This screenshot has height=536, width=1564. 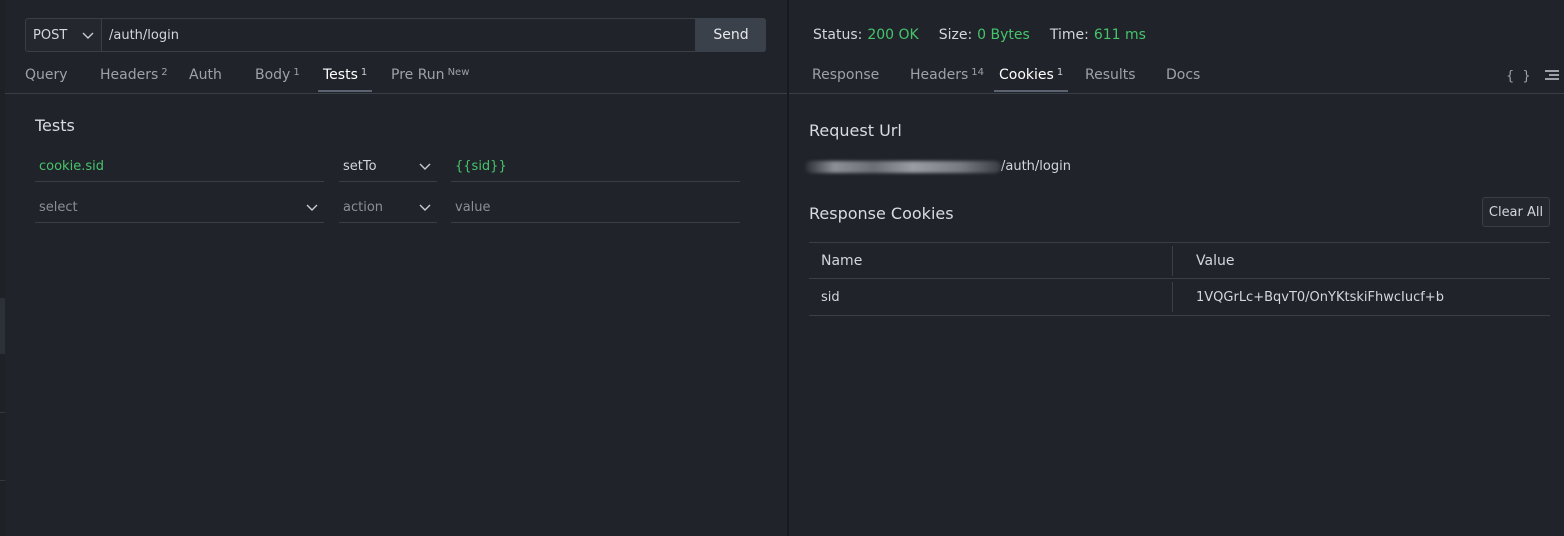 What do you see at coordinates (893, 35) in the screenshot?
I see `status-value: 200 OK` at bounding box center [893, 35].